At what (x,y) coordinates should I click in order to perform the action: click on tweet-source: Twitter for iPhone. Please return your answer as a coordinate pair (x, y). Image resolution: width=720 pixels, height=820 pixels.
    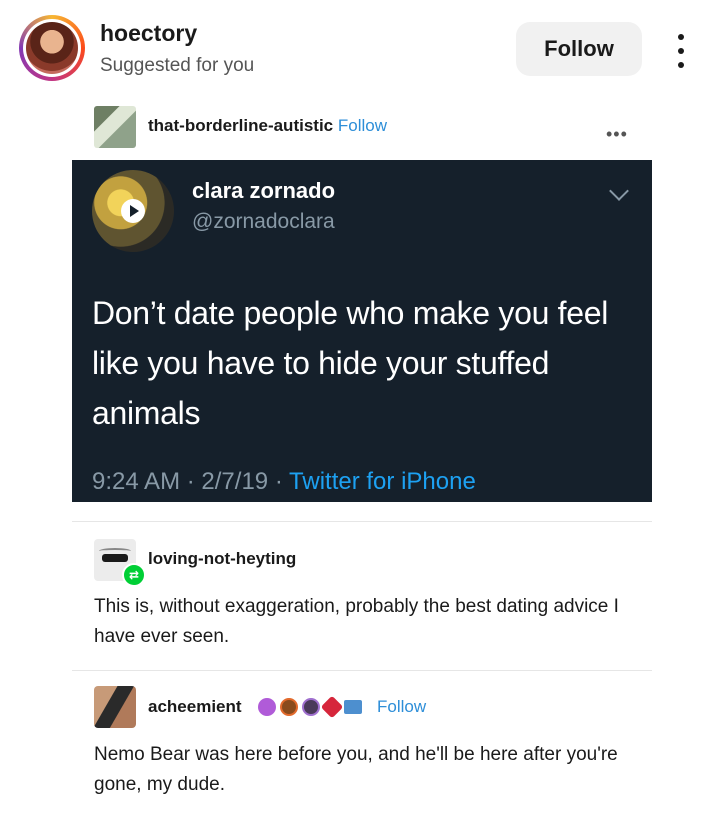
    Looking at the image, I should click on (382, 481).